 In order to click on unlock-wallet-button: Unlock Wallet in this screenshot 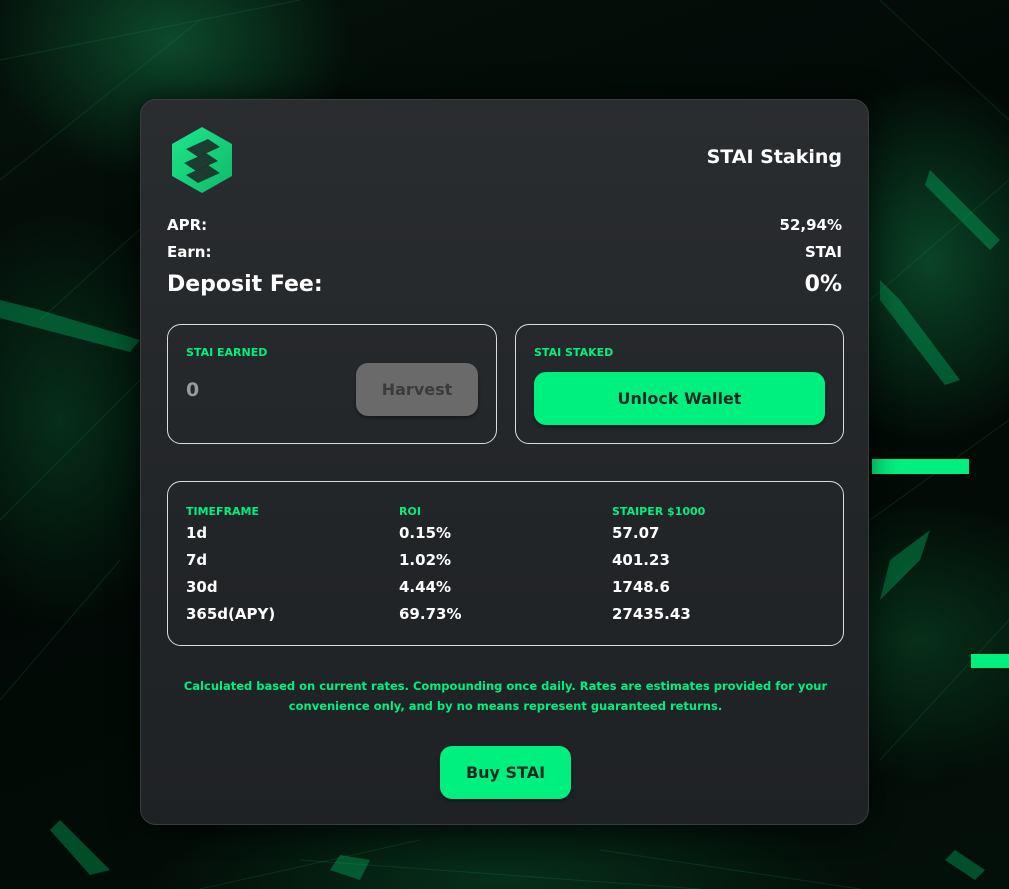, I will do `click(679, 398)`.